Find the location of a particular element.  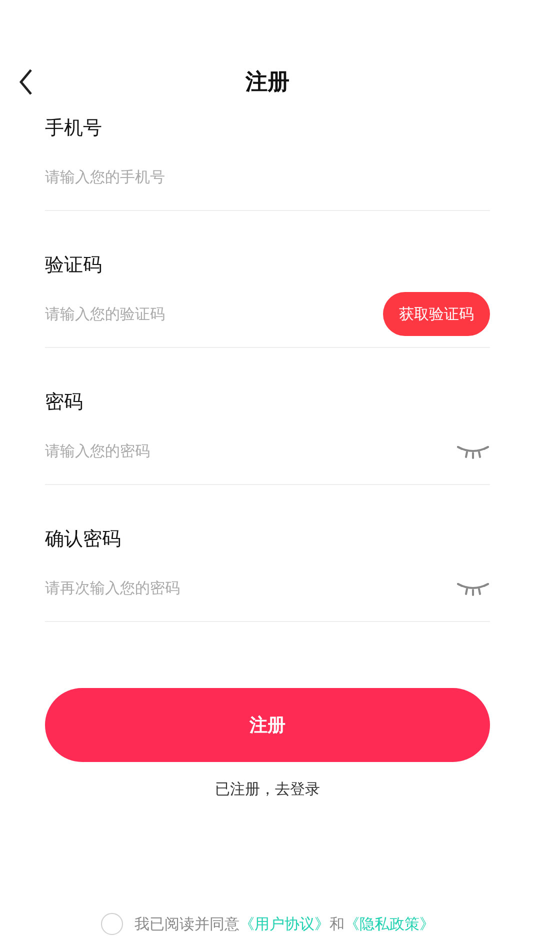

field-label: 手机号 is located at coordinates (74, 128).